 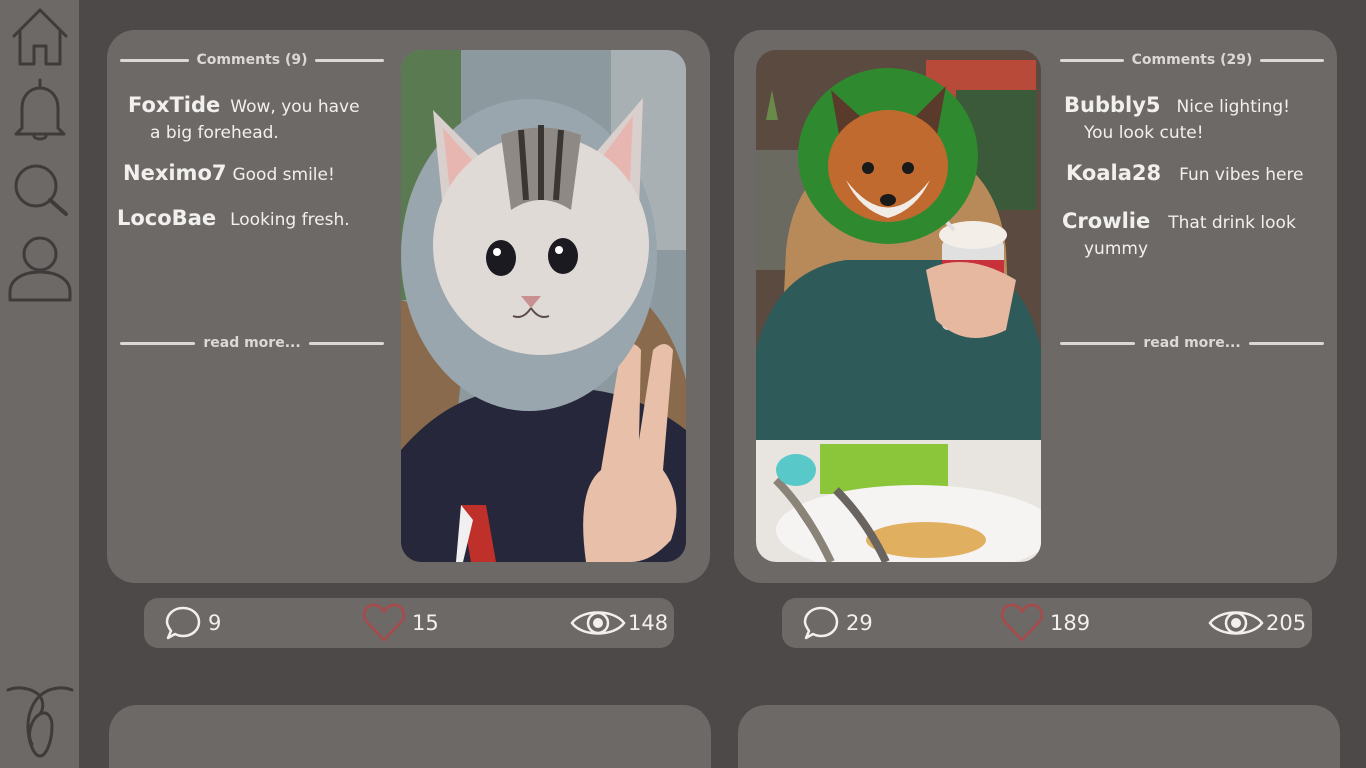 What do you see at coordinates (1113, 173) in the screenshot?
I see `comment-username: Koala28` at bounding box center [1113, 173].